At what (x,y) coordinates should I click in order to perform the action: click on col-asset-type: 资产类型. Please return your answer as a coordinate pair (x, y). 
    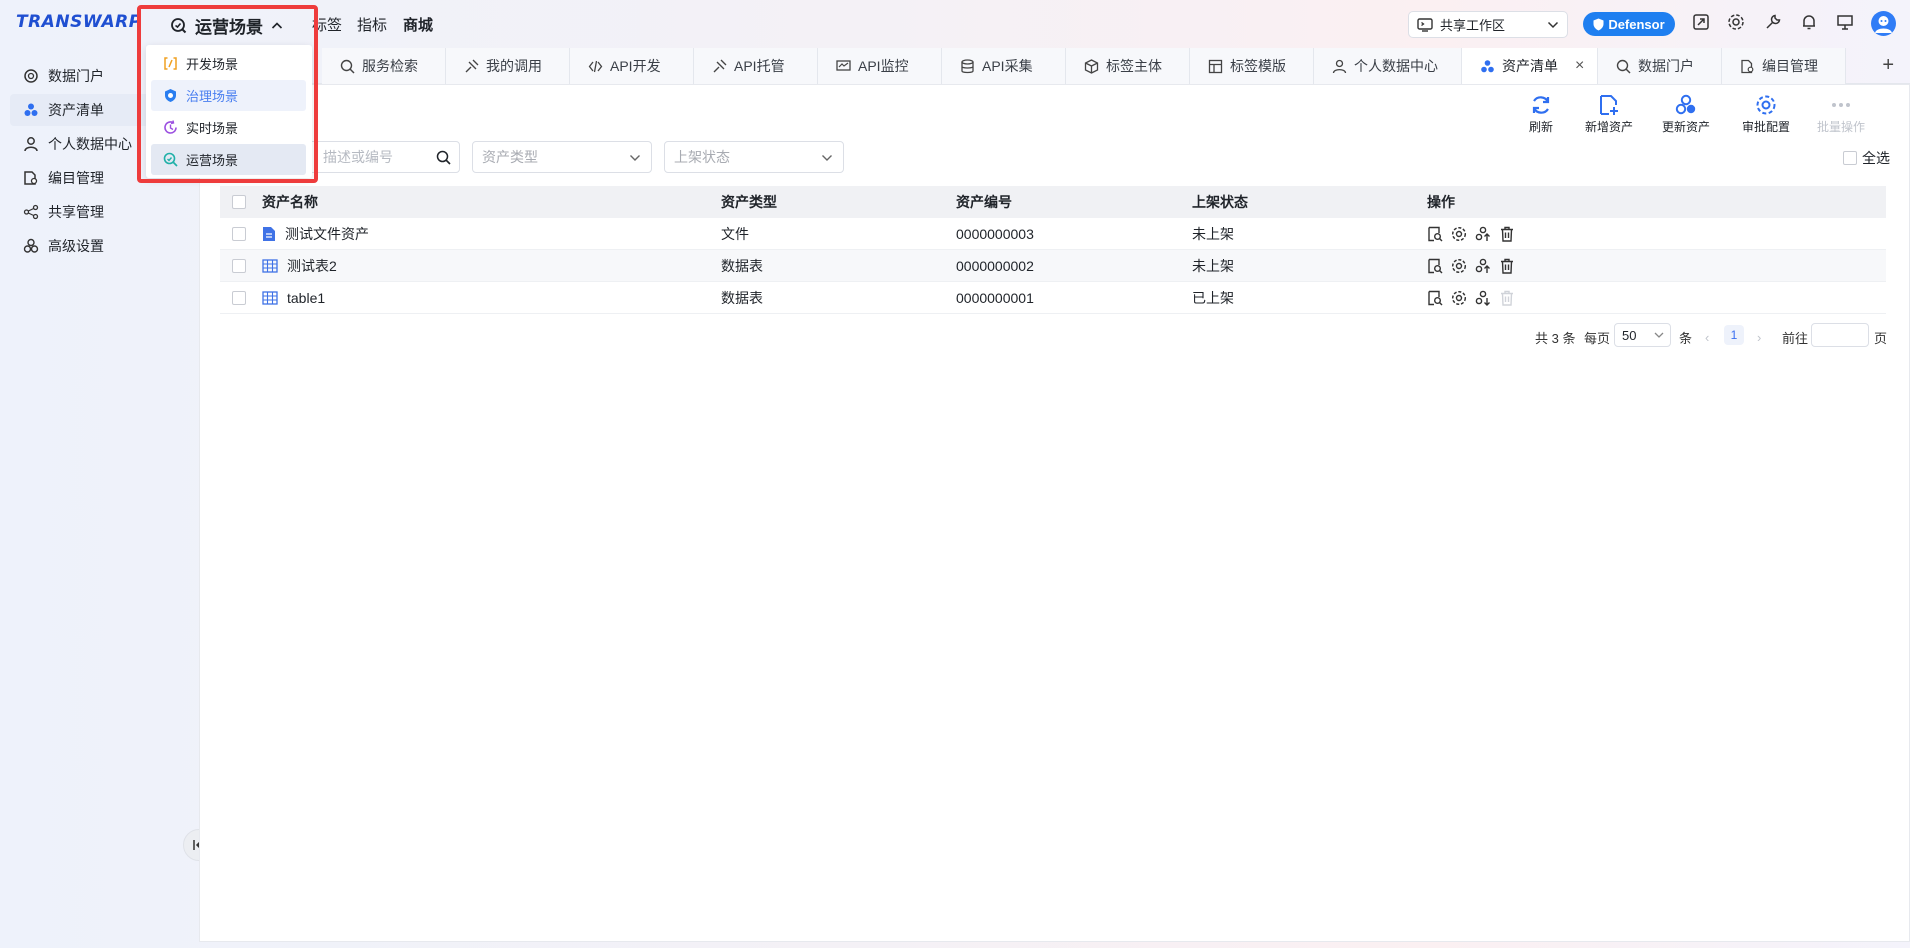
    Looking at the image, I should click on (749, 202).